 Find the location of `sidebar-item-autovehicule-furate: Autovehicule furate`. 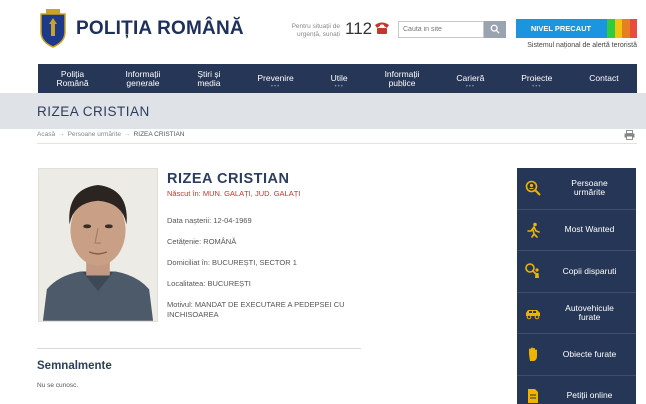

sidebar-item-autovehicule-furate: Autovehicule furate is located at coordinates (576, 313).